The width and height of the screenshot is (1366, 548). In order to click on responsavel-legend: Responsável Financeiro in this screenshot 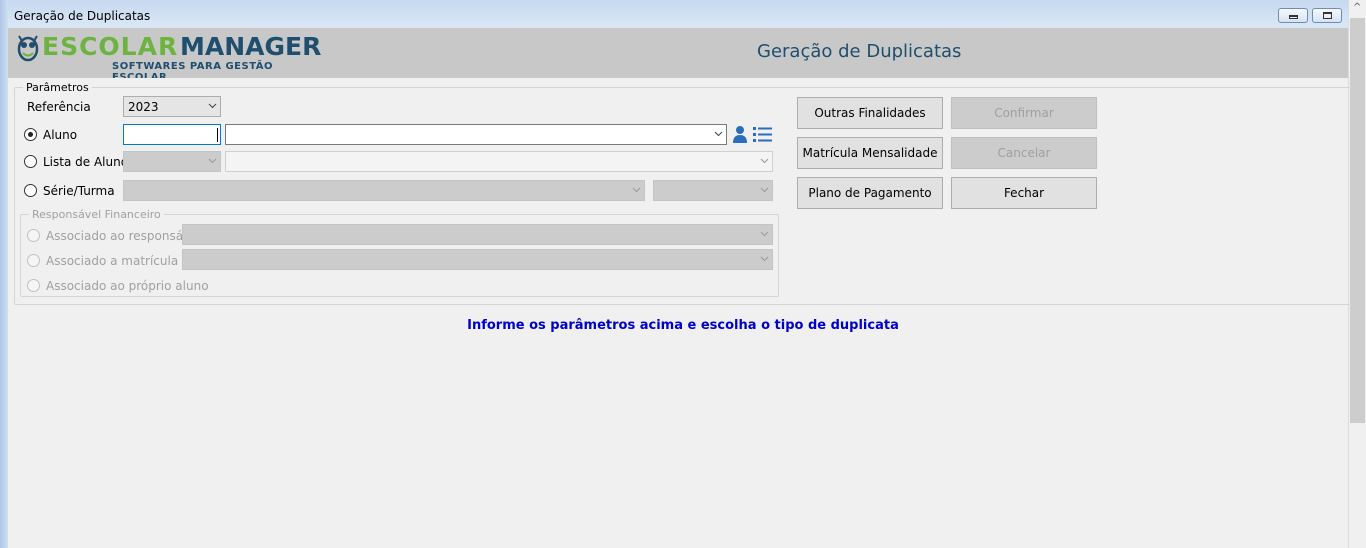, I will do `click(96, 214)`.